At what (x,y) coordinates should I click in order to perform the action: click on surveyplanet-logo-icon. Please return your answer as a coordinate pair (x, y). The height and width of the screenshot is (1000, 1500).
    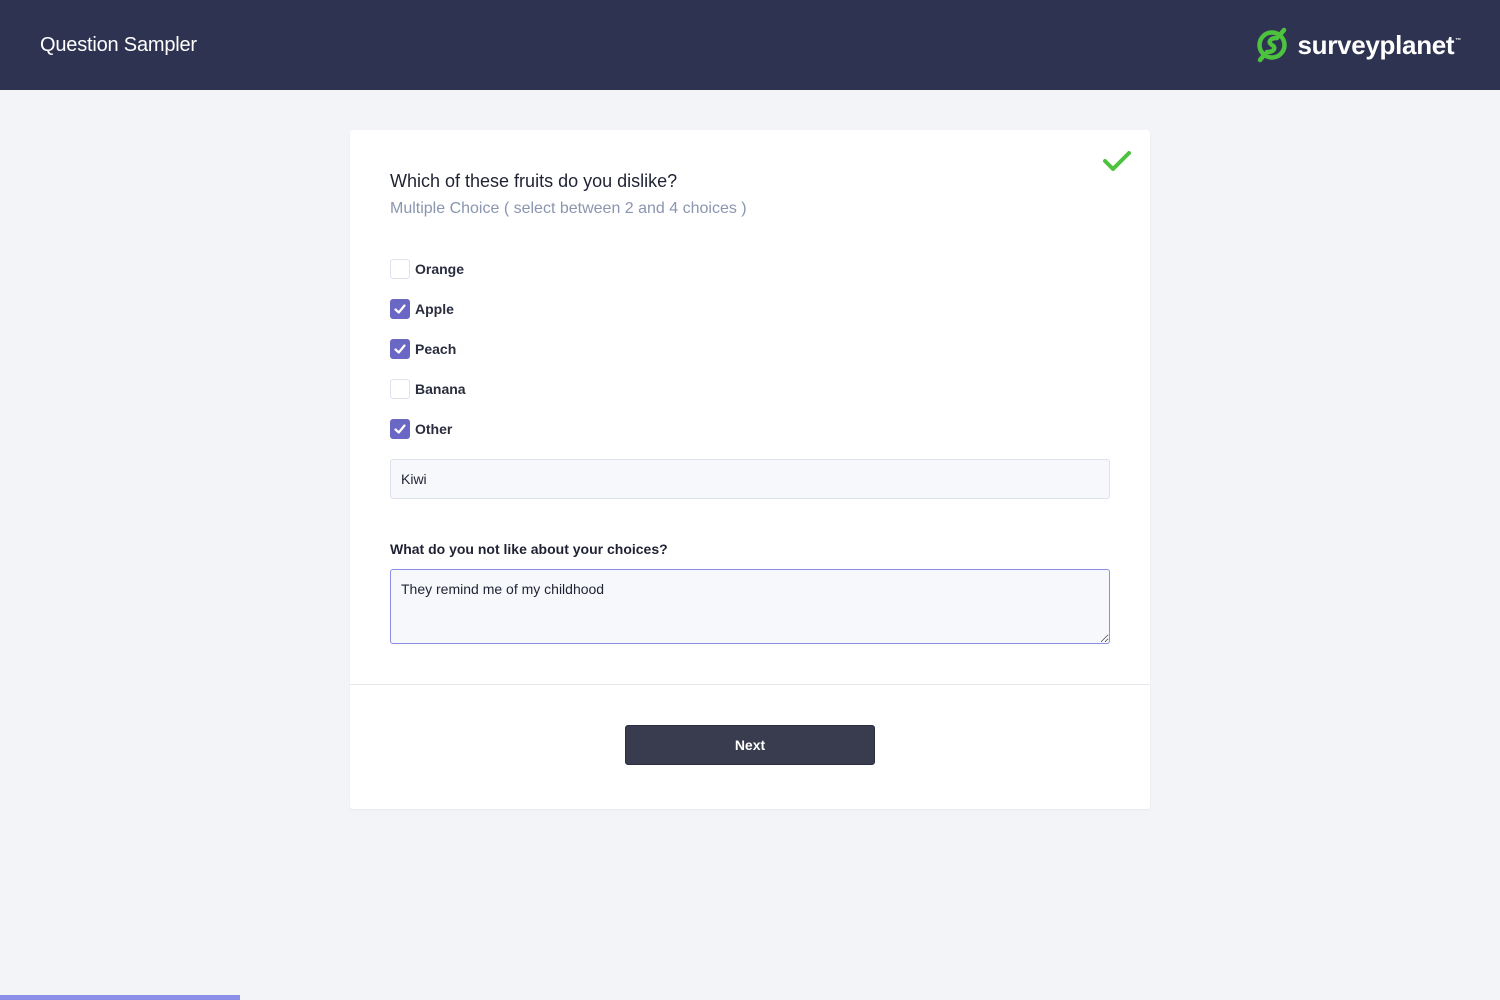
    Looking at the image, I should click on (1272, 45).